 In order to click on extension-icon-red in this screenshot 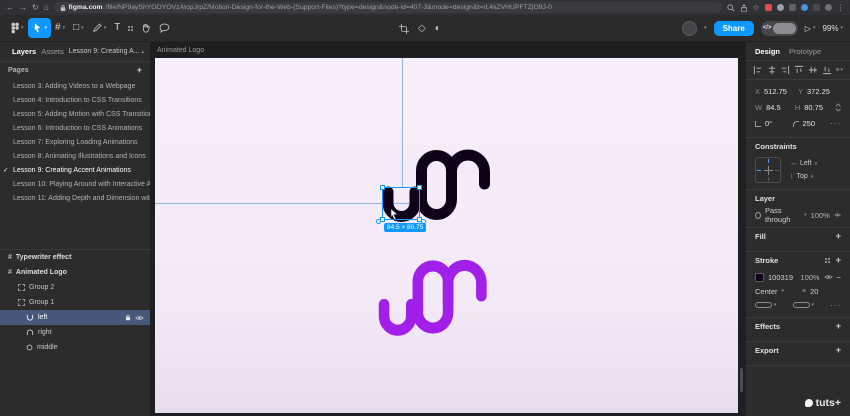, I will do `click(768, 7)`.